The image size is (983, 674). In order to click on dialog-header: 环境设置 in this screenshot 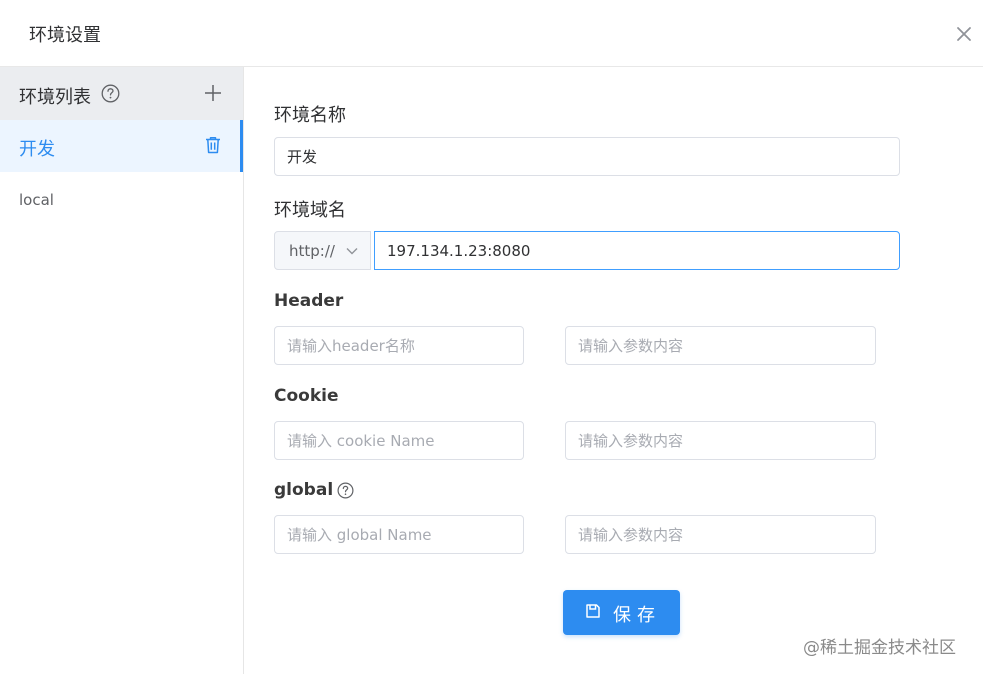, I will do `click(491, 33)`.